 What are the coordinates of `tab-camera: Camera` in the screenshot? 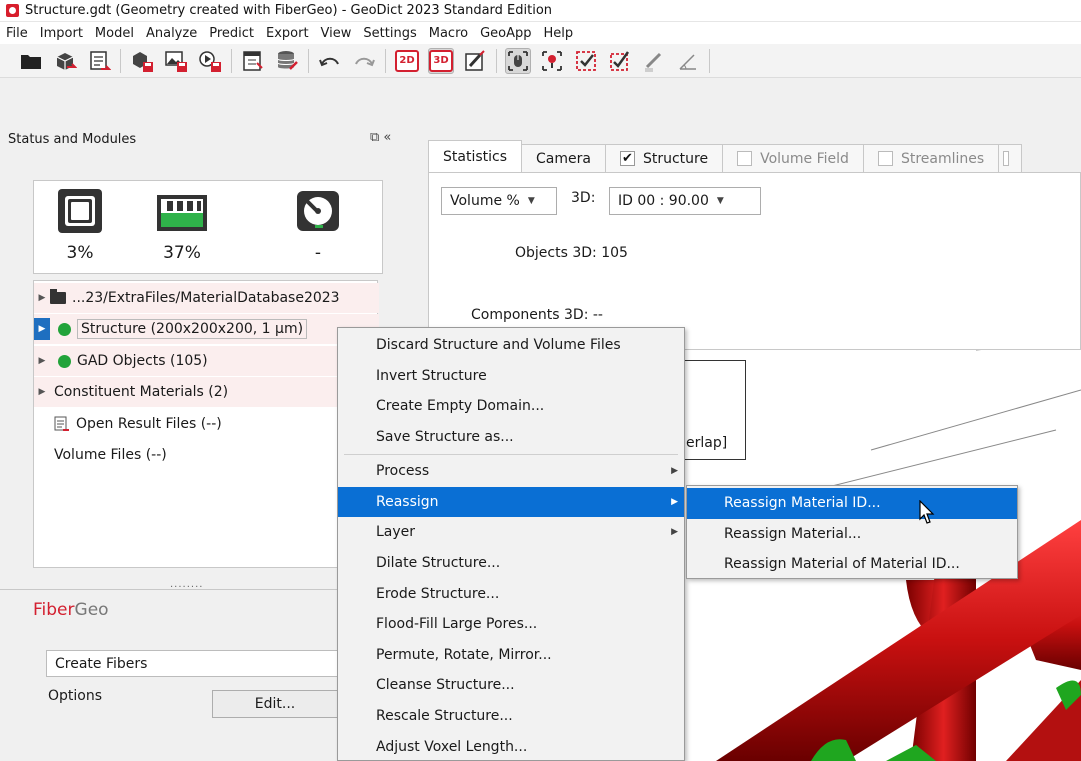 It's located at (563, 158).